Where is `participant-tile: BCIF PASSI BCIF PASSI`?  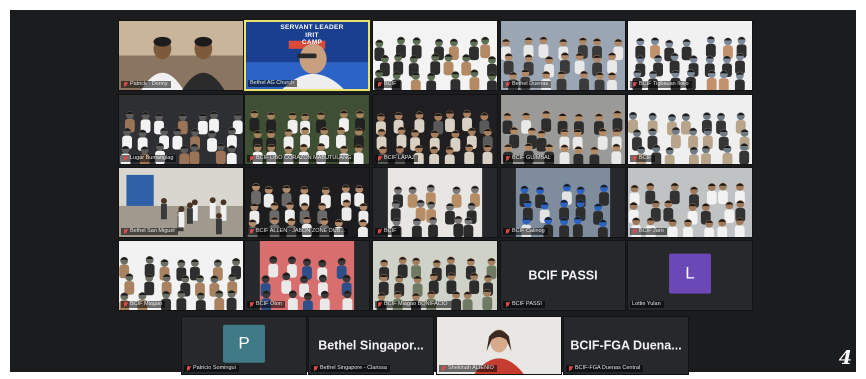
participant-tile: BCIF PASSI BCIF PASSI is located at coordinates (563, 275).